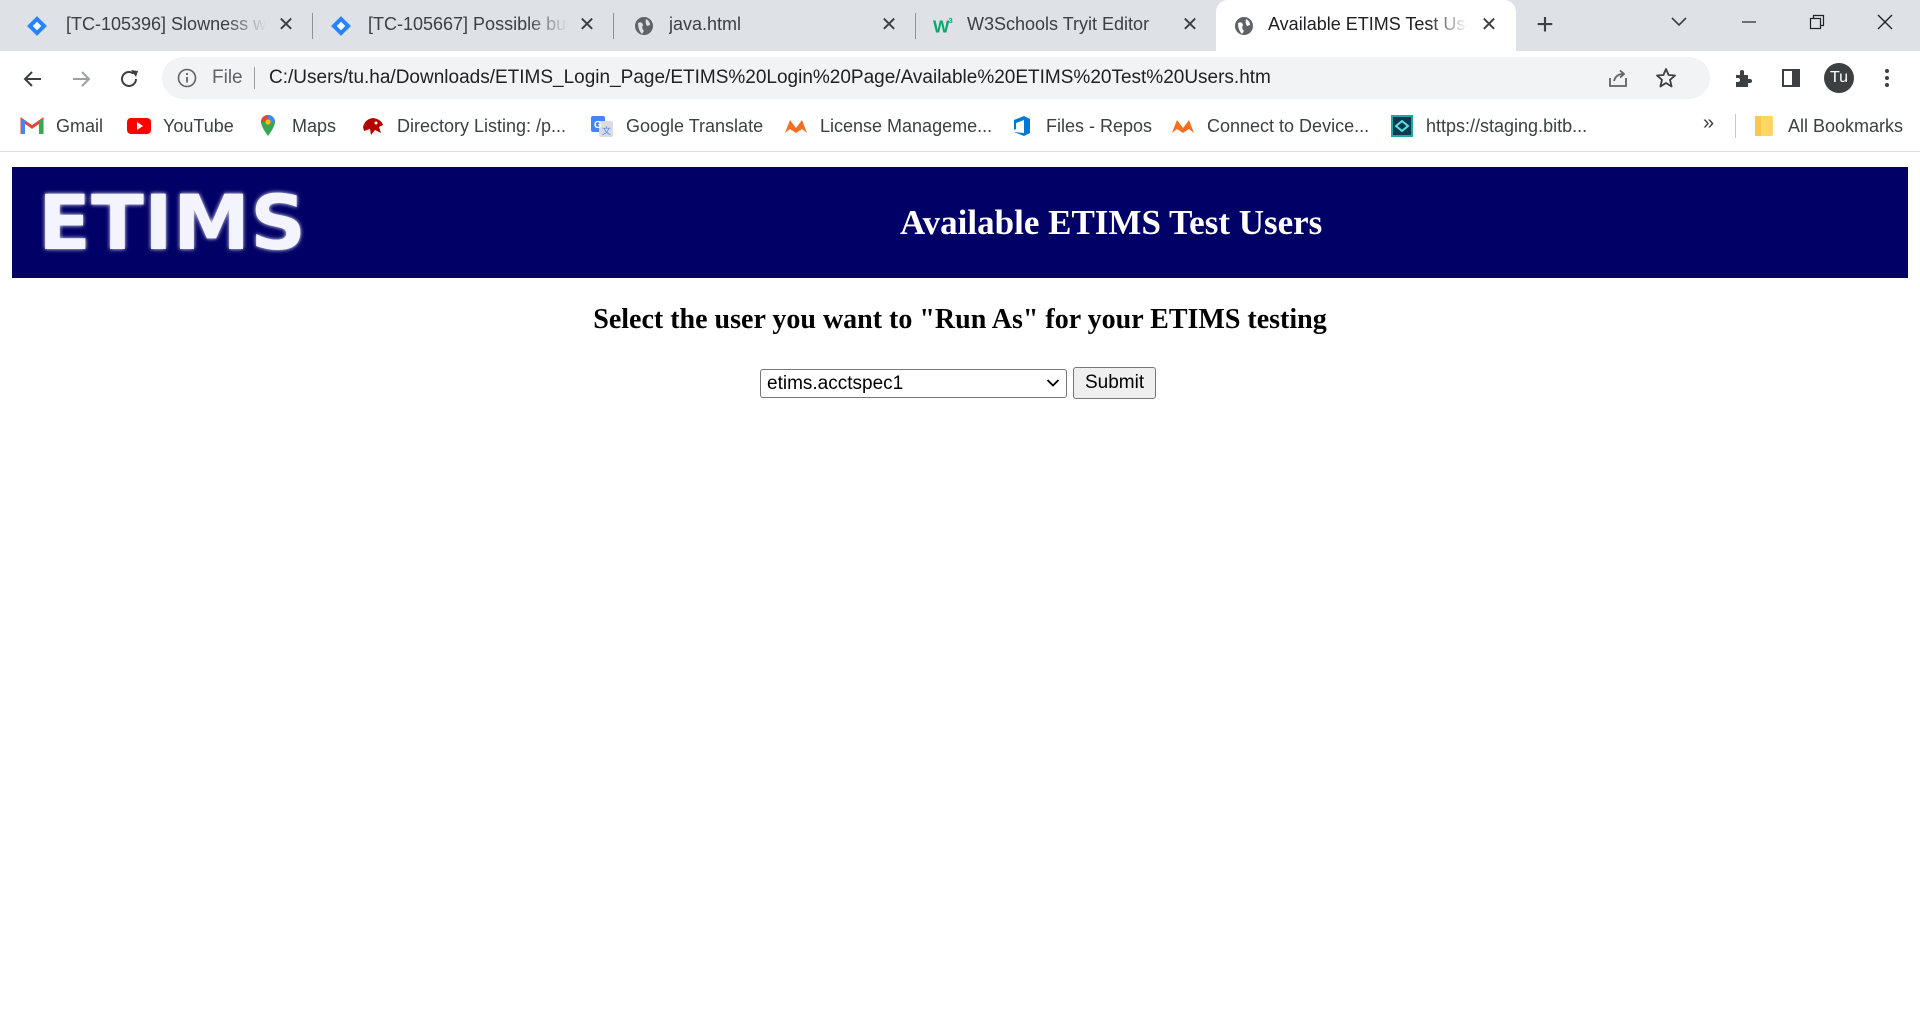 This screenshot has width=1920, height=1020. I want to click on svg-text: W, so click(941, 26).